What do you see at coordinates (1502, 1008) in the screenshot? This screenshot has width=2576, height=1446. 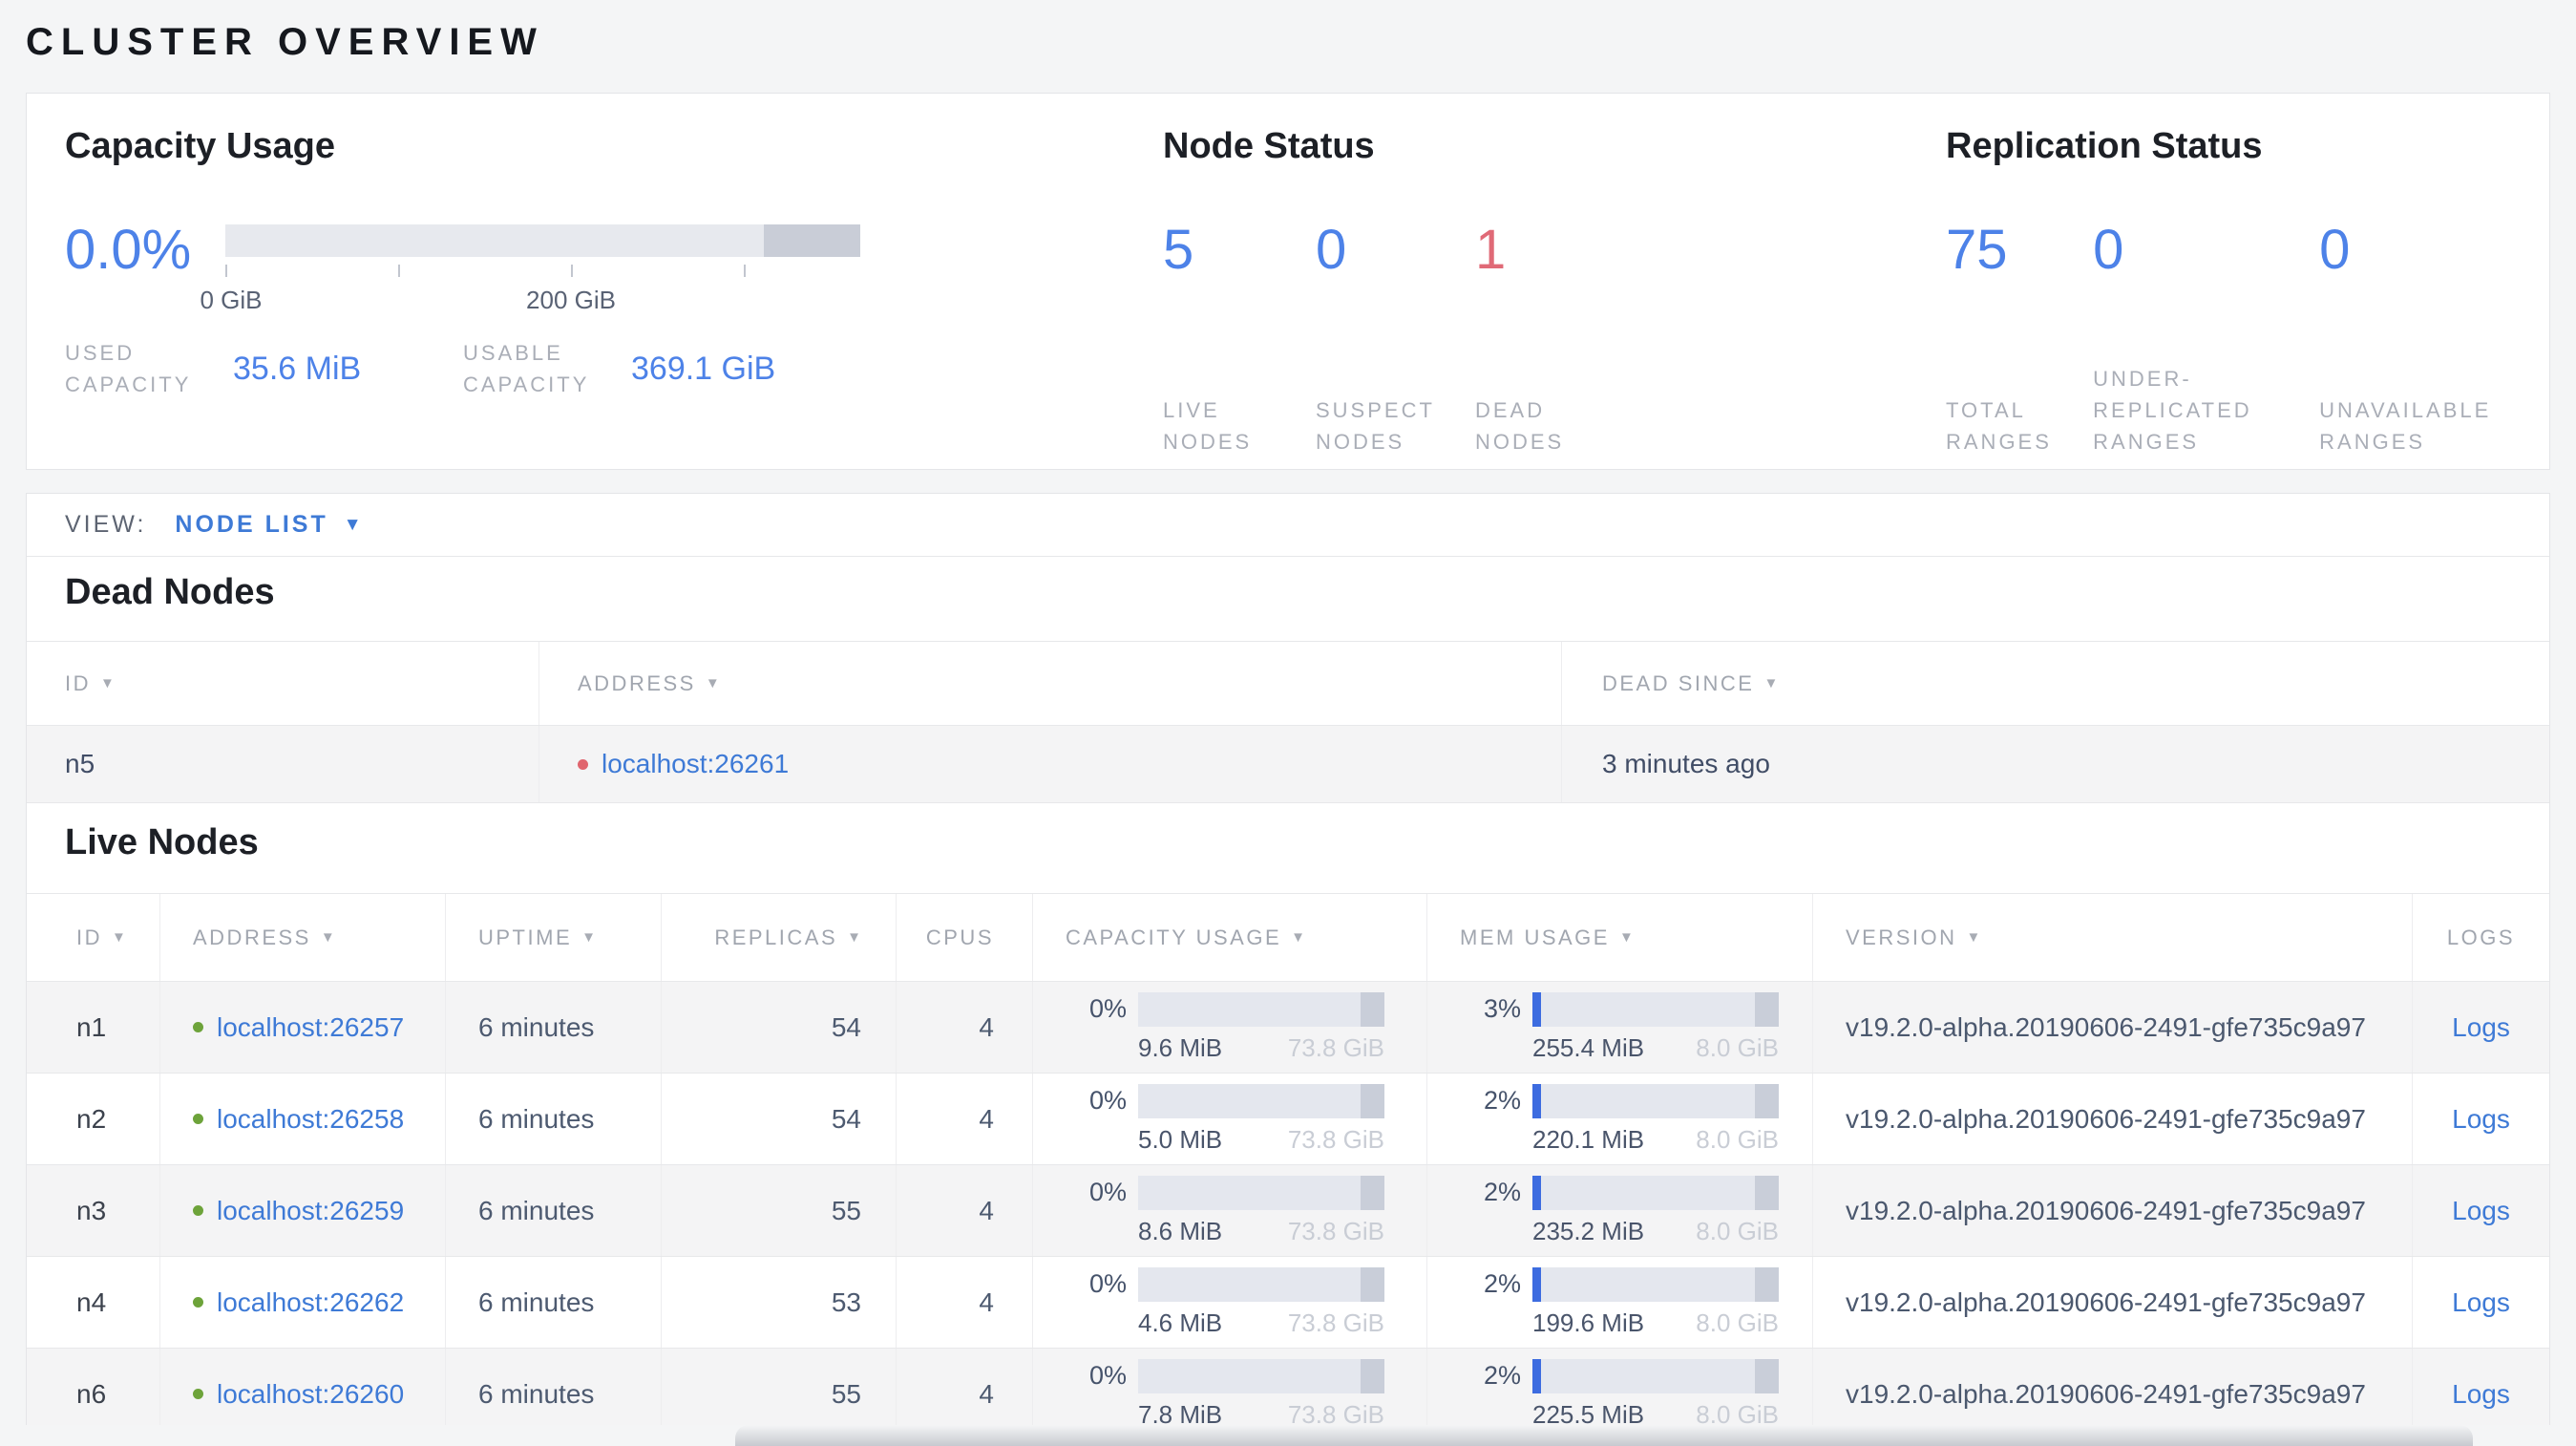 I see `mem-percent: 3%` at bounding box center [1502, 1008].